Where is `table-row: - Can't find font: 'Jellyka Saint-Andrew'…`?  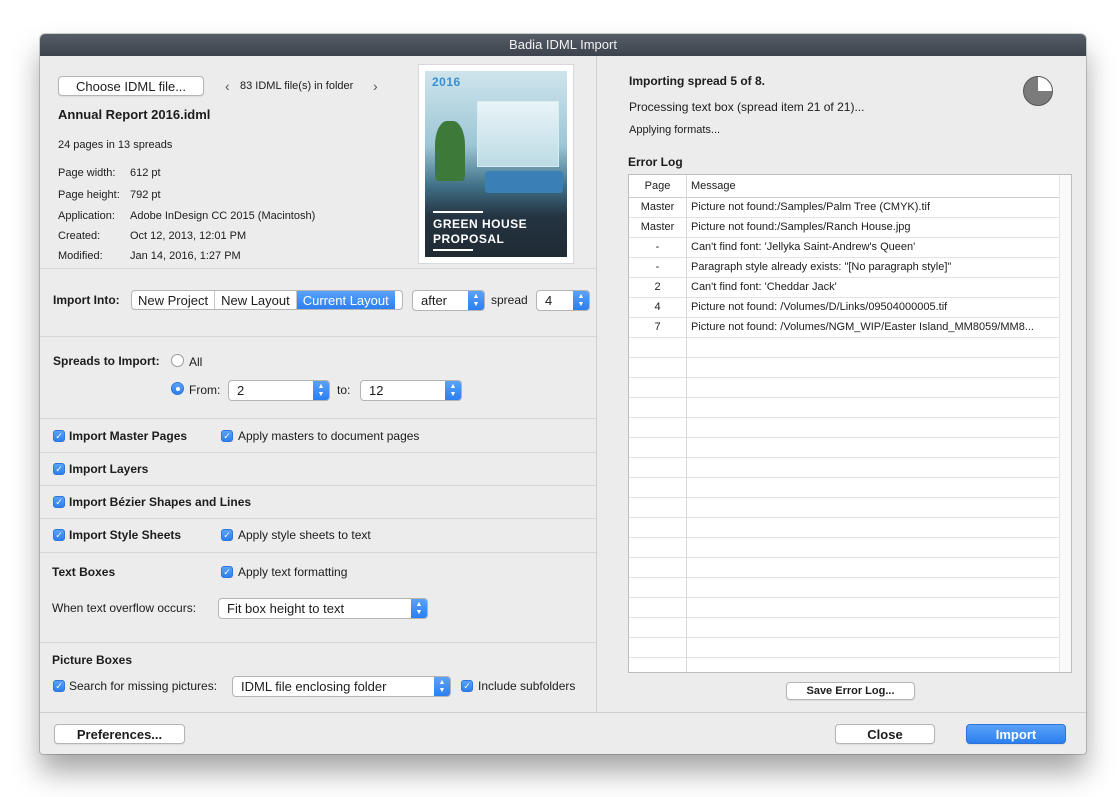
table-row: - Can't find font: 'Jellyka Saint-Andrew'… is located at coordinates (844, 247).